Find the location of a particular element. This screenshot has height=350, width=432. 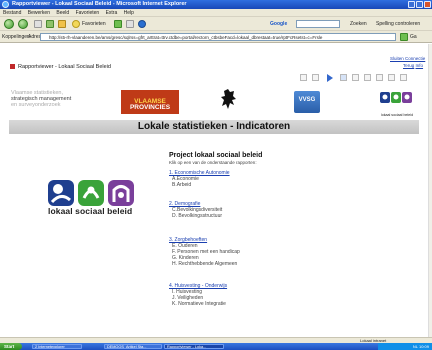

menu-item-favorieten: Favorieten is located at coordinates (88, 13).